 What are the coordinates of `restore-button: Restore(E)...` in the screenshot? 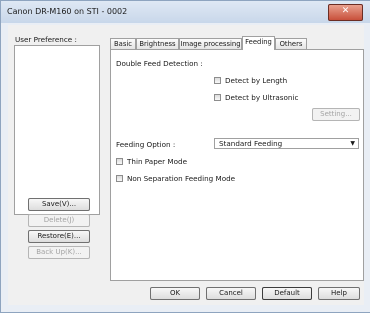 It's located at (59, 236).